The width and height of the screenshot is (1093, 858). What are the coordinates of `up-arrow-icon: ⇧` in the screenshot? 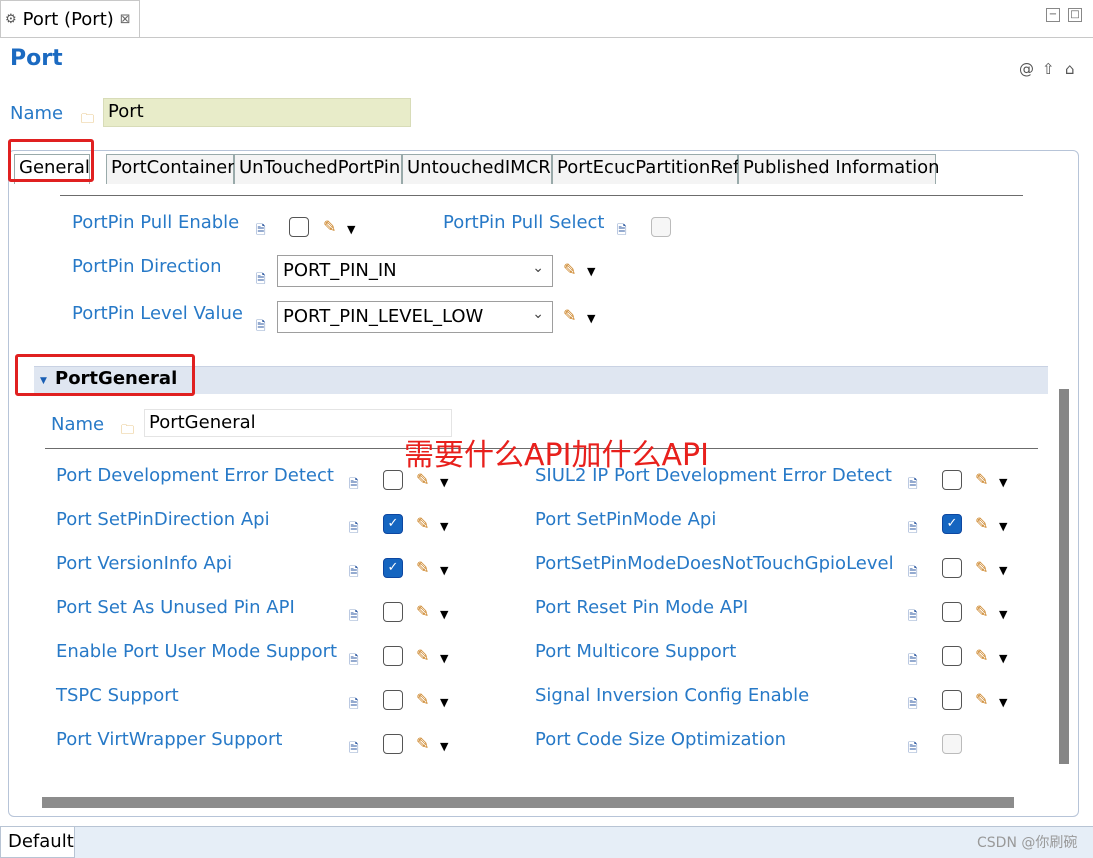 It's located at (1048, 69).